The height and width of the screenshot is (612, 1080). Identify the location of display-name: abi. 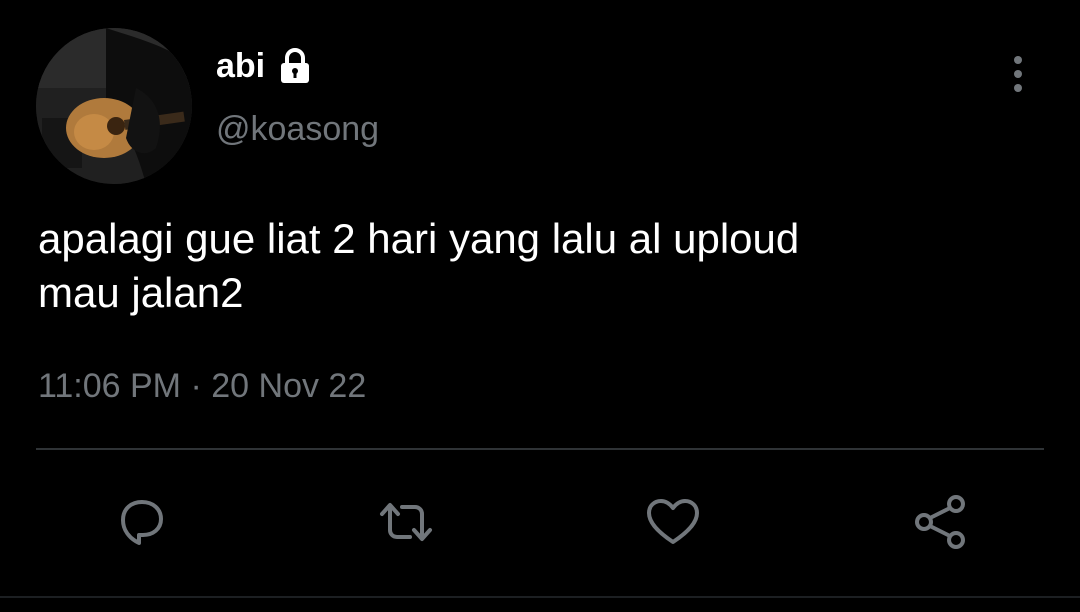
(240, 66).